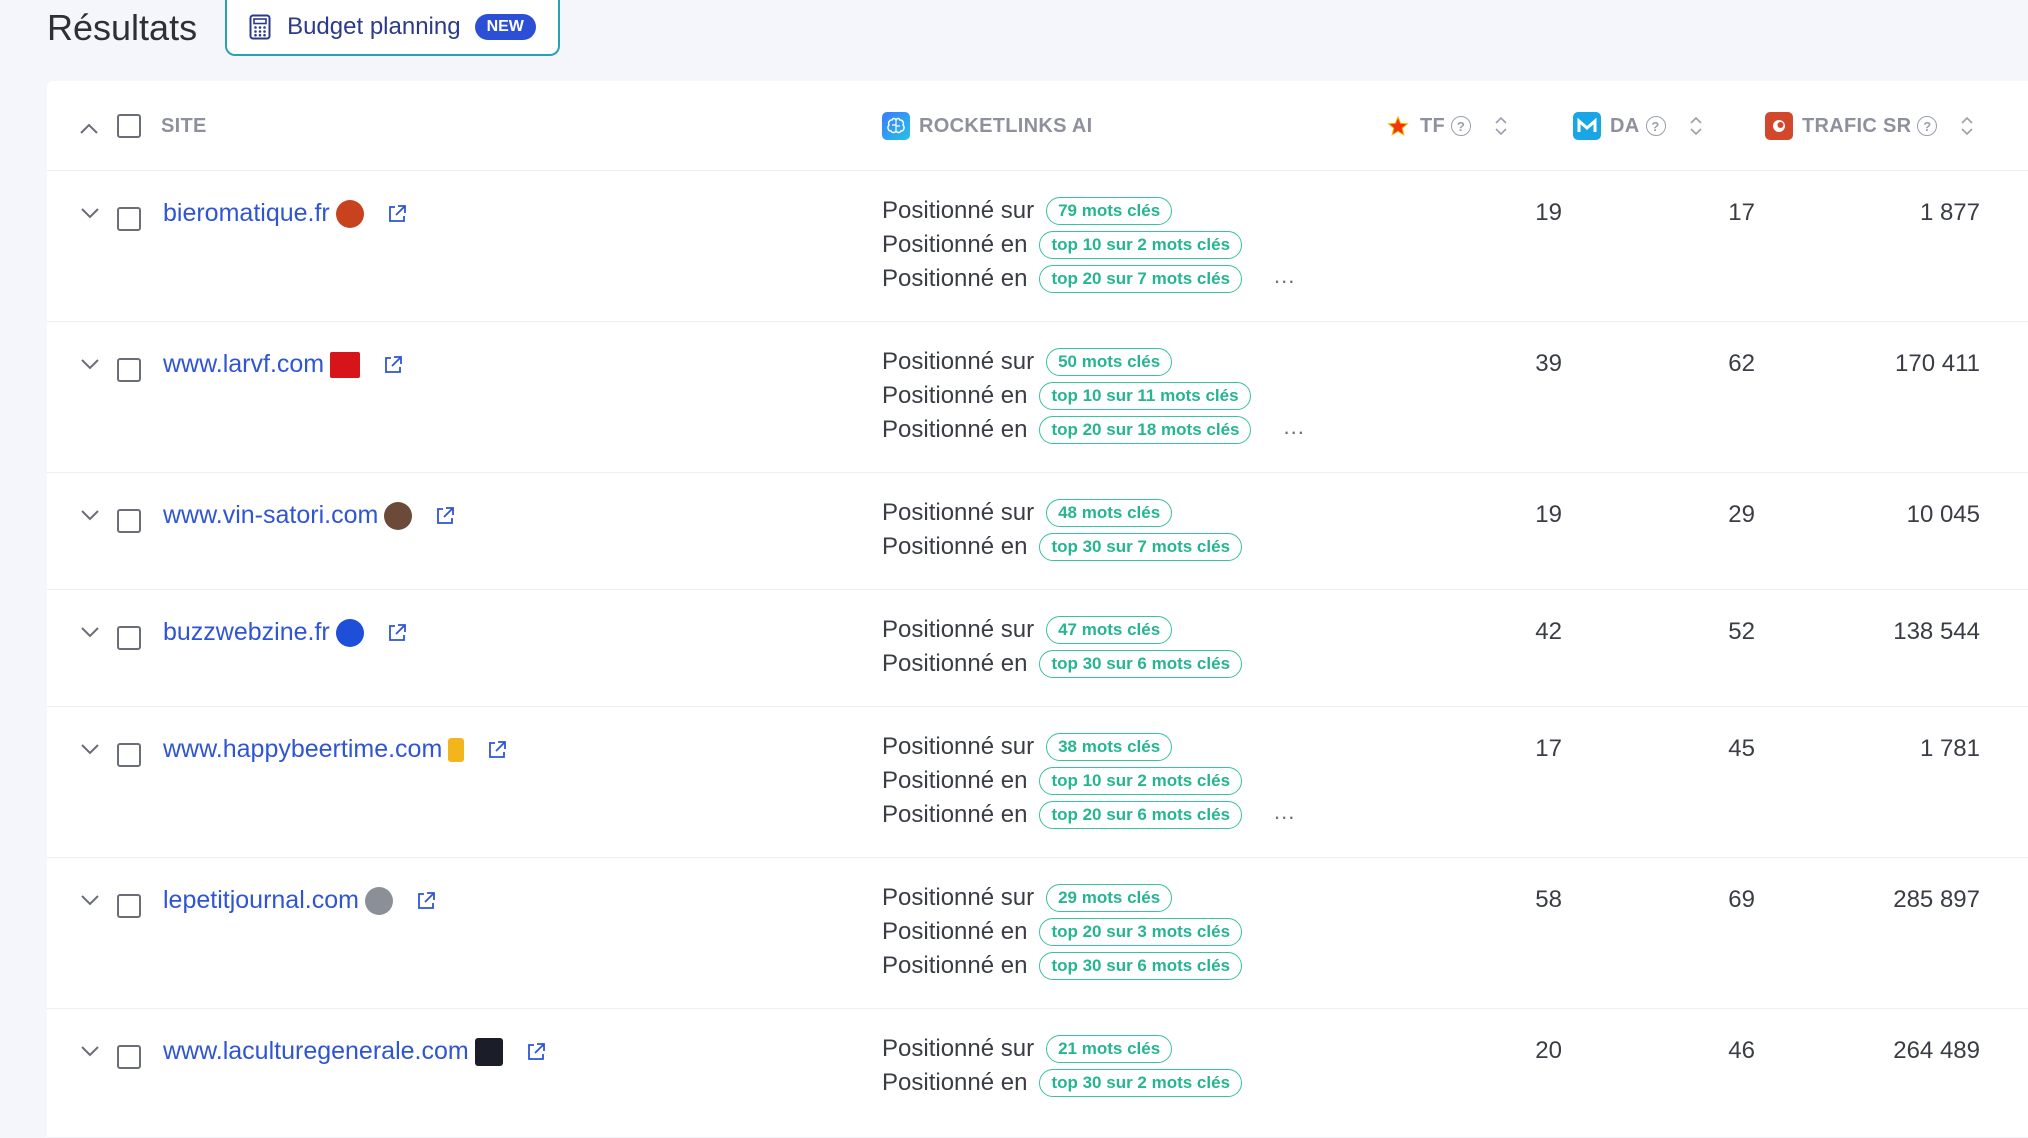 The height and width of the screenshot is (1138, 2028). I want to click on budget-planning-button: Budget planning NEW, so click(392, 28).